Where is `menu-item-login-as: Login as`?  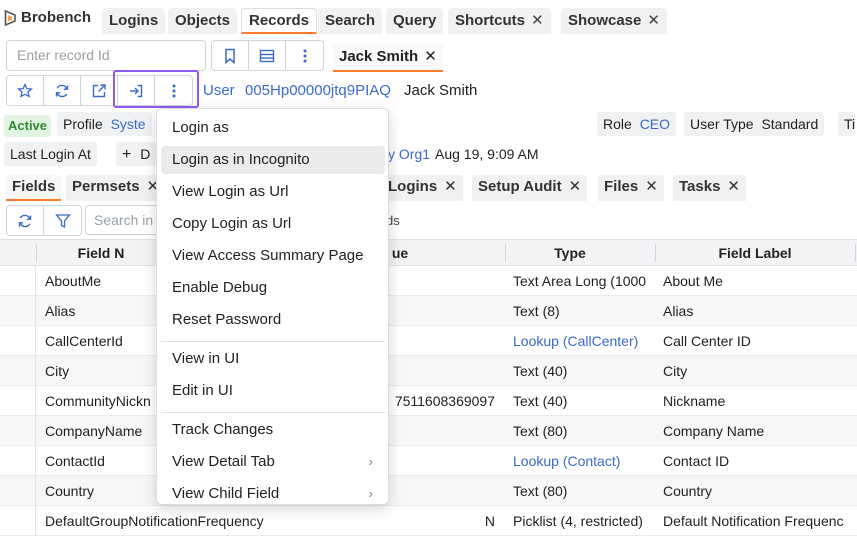 menu-item-login-as: Login as is located at coordinates (273, 128).